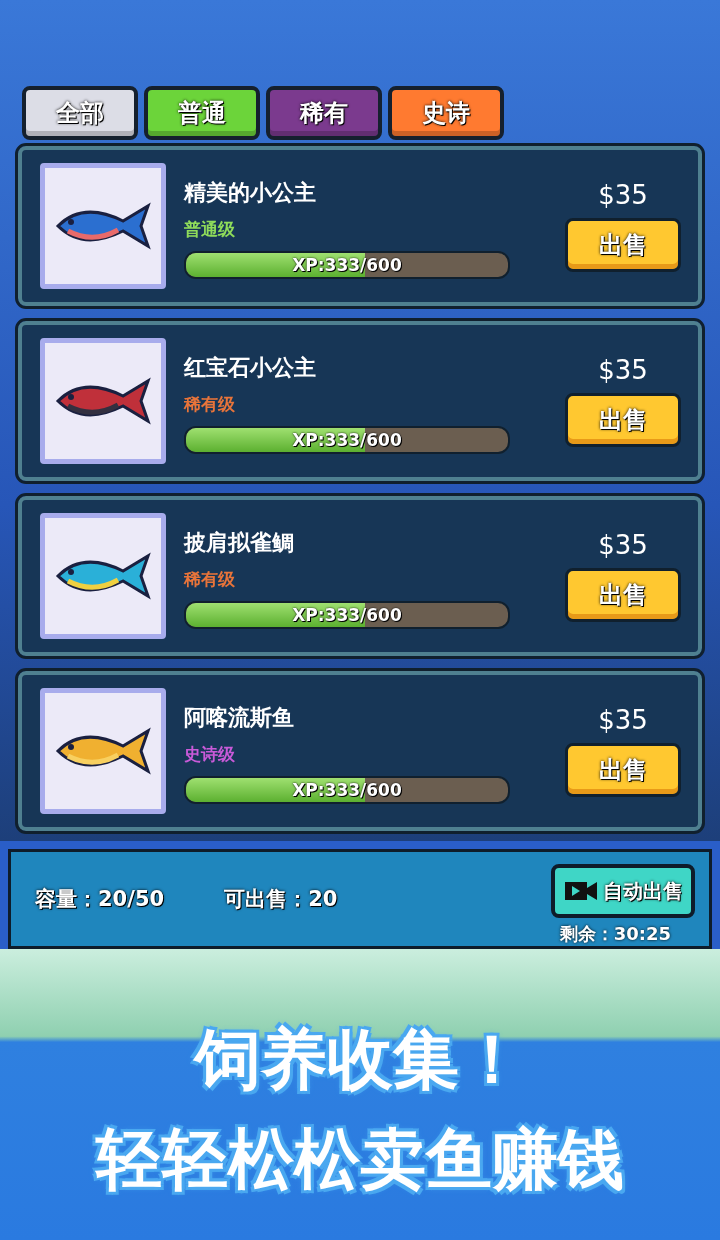  What do you see at coordinates (360, 1159) in the screenshot?
I see `promo-subline: 轻轻松松卖鱼赚钱` at bounding box center [360, 1159].